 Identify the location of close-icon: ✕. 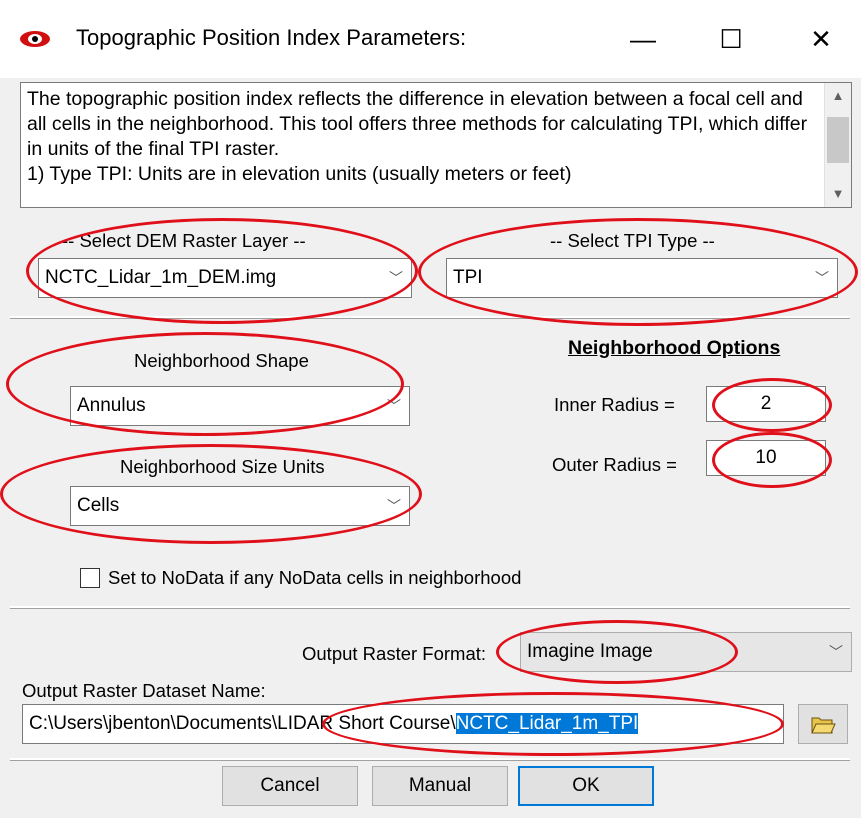
(821, 38).